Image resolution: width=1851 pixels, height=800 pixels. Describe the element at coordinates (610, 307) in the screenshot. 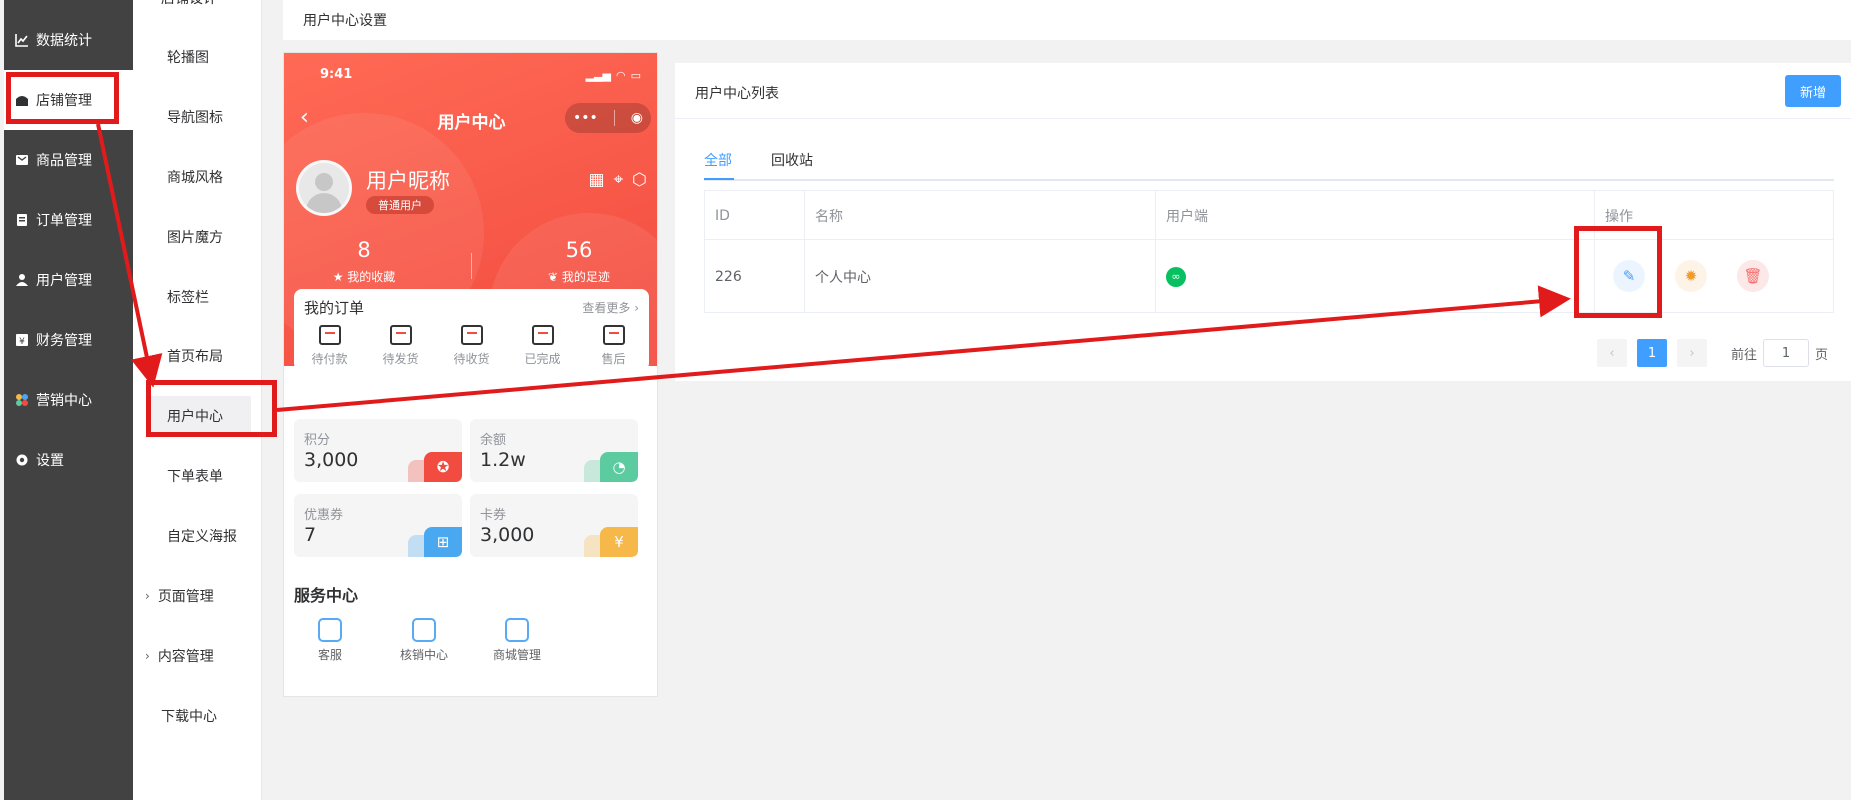

I see `orders-more-link: 查看更多 ›` at that location.